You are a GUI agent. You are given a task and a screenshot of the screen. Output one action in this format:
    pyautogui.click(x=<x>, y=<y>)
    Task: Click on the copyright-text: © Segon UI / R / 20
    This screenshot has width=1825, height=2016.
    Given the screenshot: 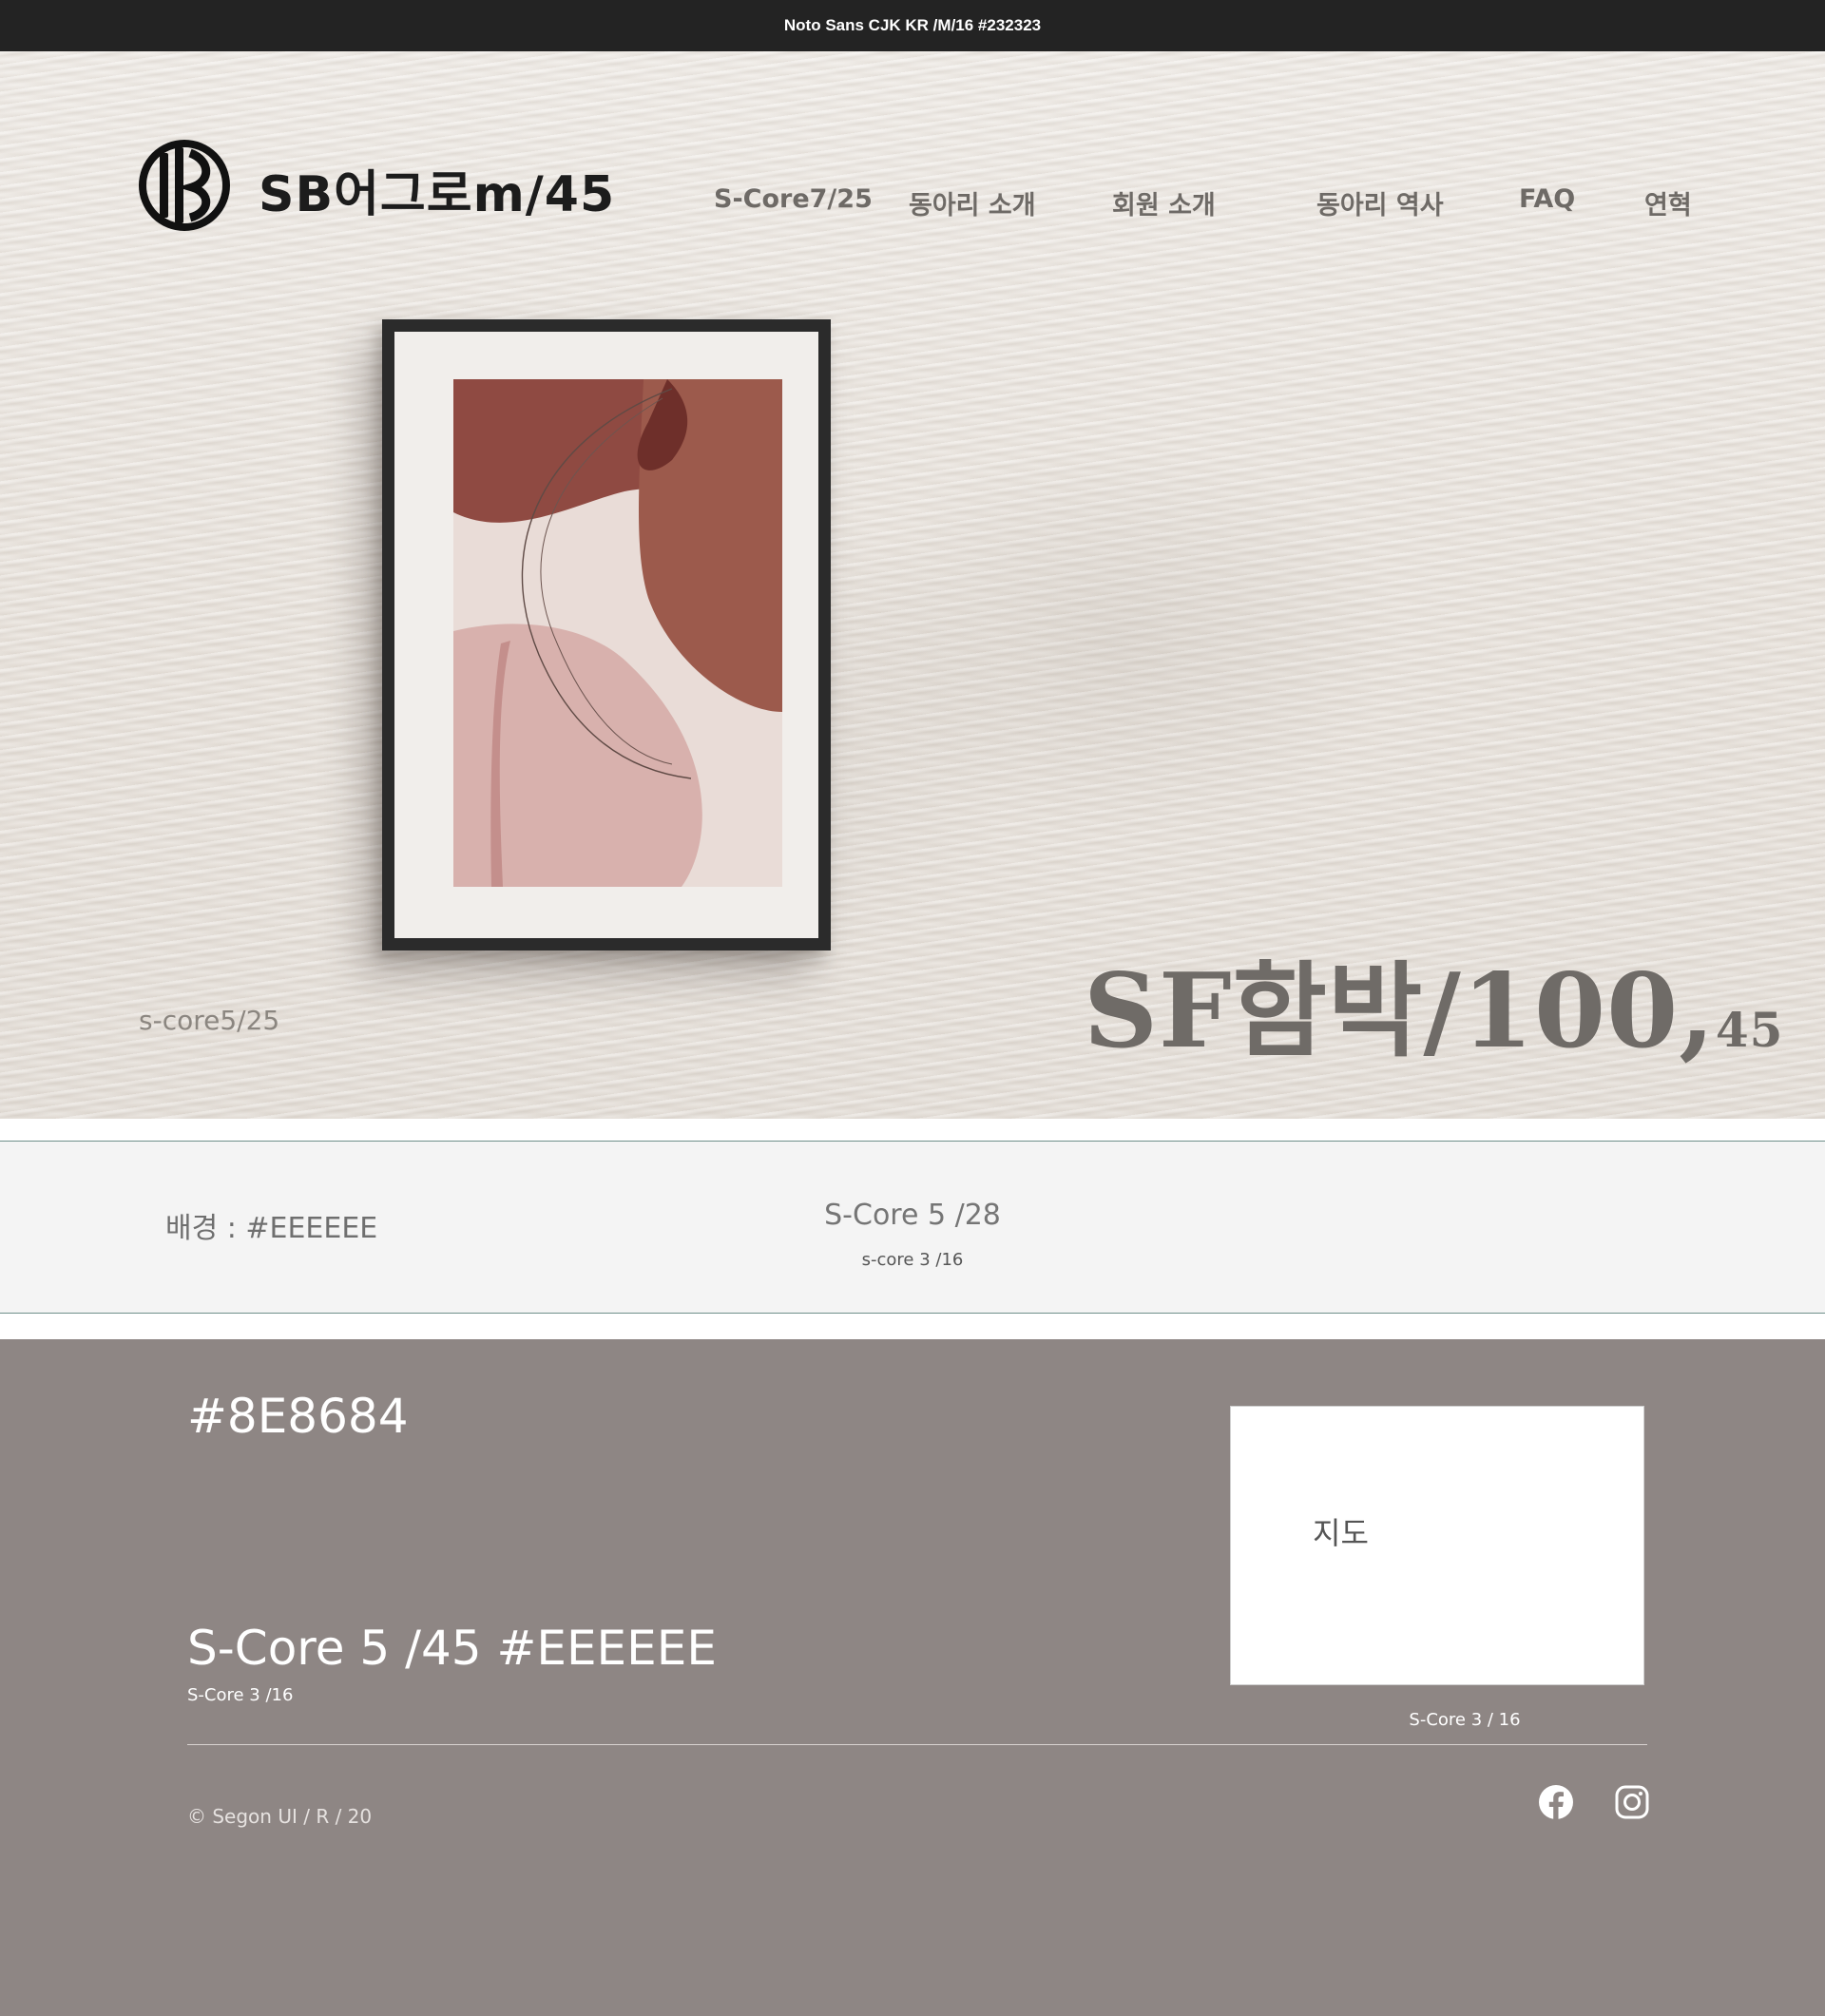 What is the action you would take?
    pyautogui.click(x=280, y=1816)
    